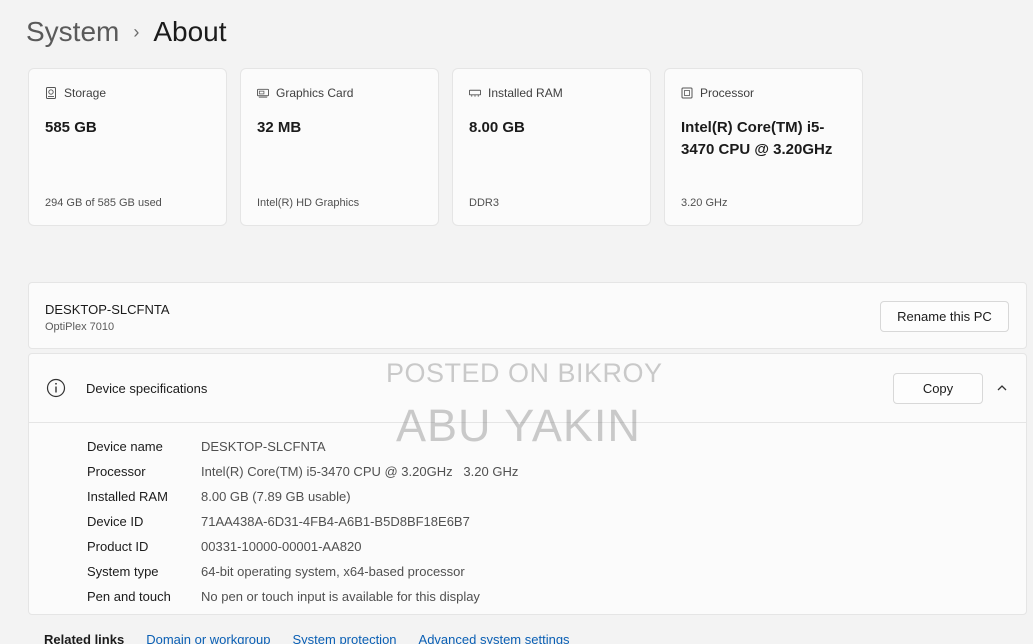  What do you see at coordinates (281, 546) in the screenshot?
I see `spec-value: 00331-10000-00001-AA820` at bounding box center [281, 546].